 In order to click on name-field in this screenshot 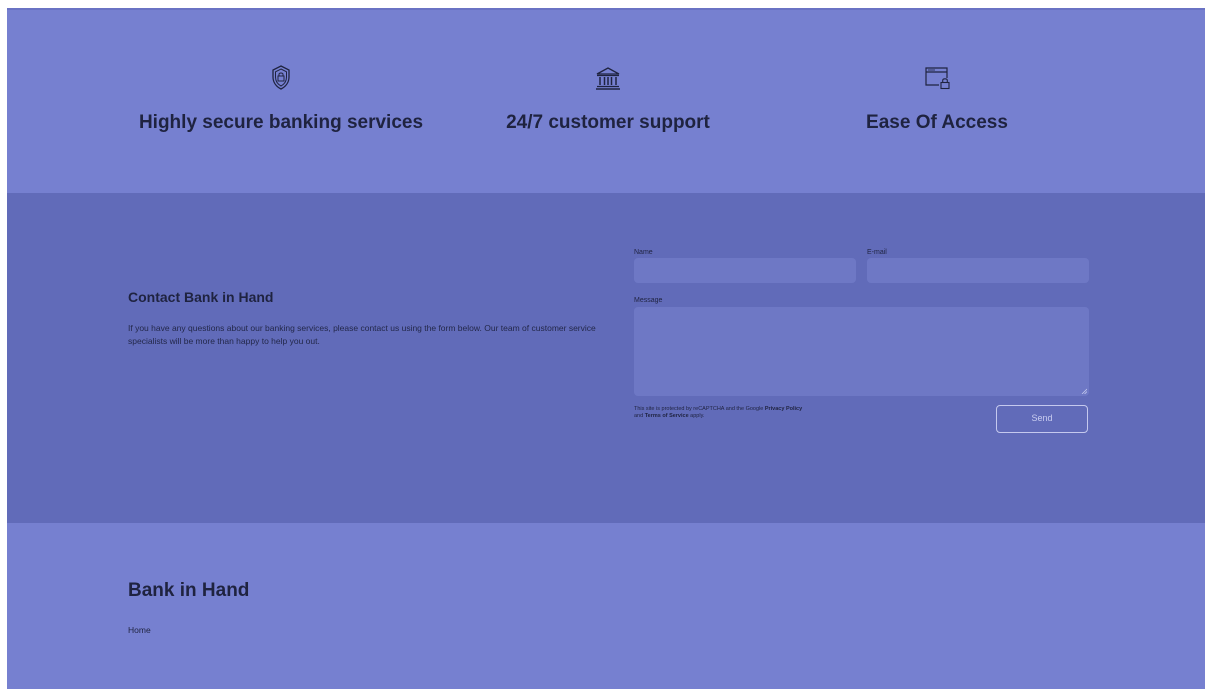, I will do `click(745, 270)`.